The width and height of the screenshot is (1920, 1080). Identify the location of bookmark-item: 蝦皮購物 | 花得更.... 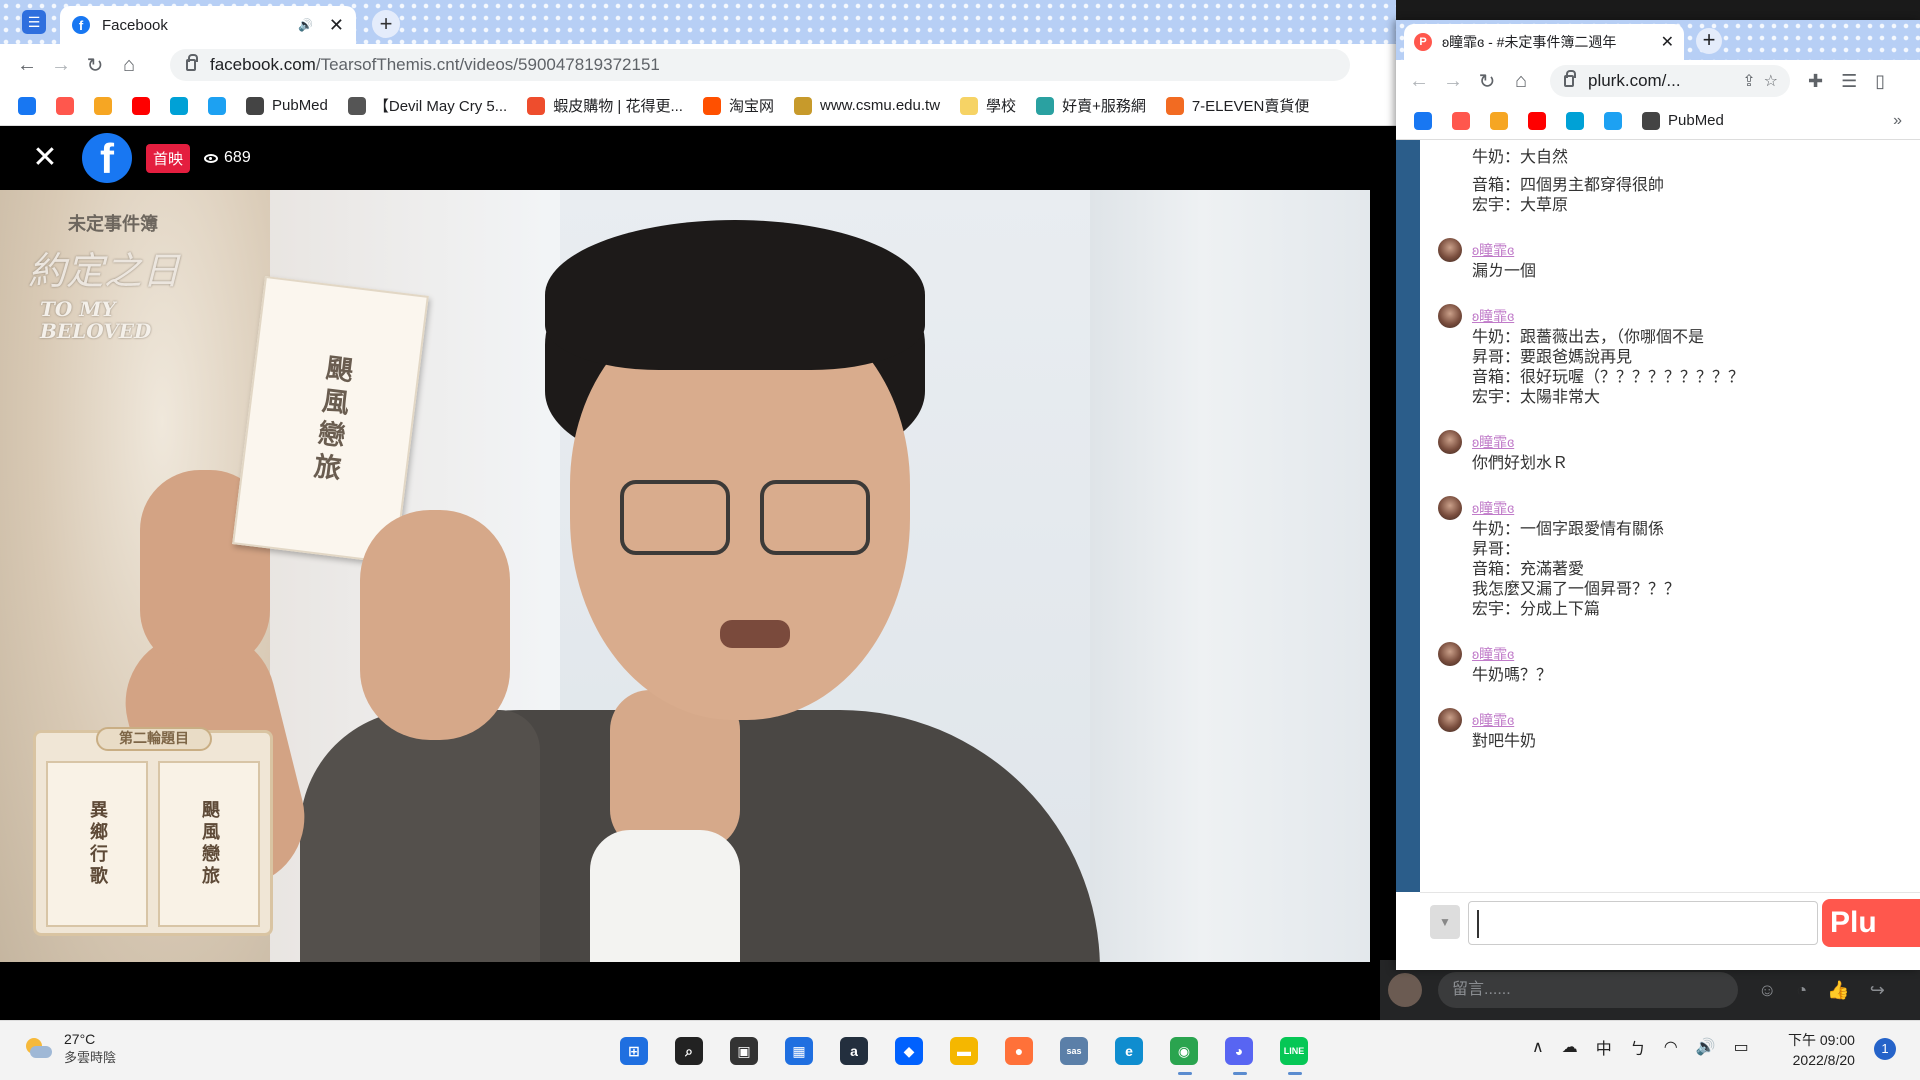
(605, 105).